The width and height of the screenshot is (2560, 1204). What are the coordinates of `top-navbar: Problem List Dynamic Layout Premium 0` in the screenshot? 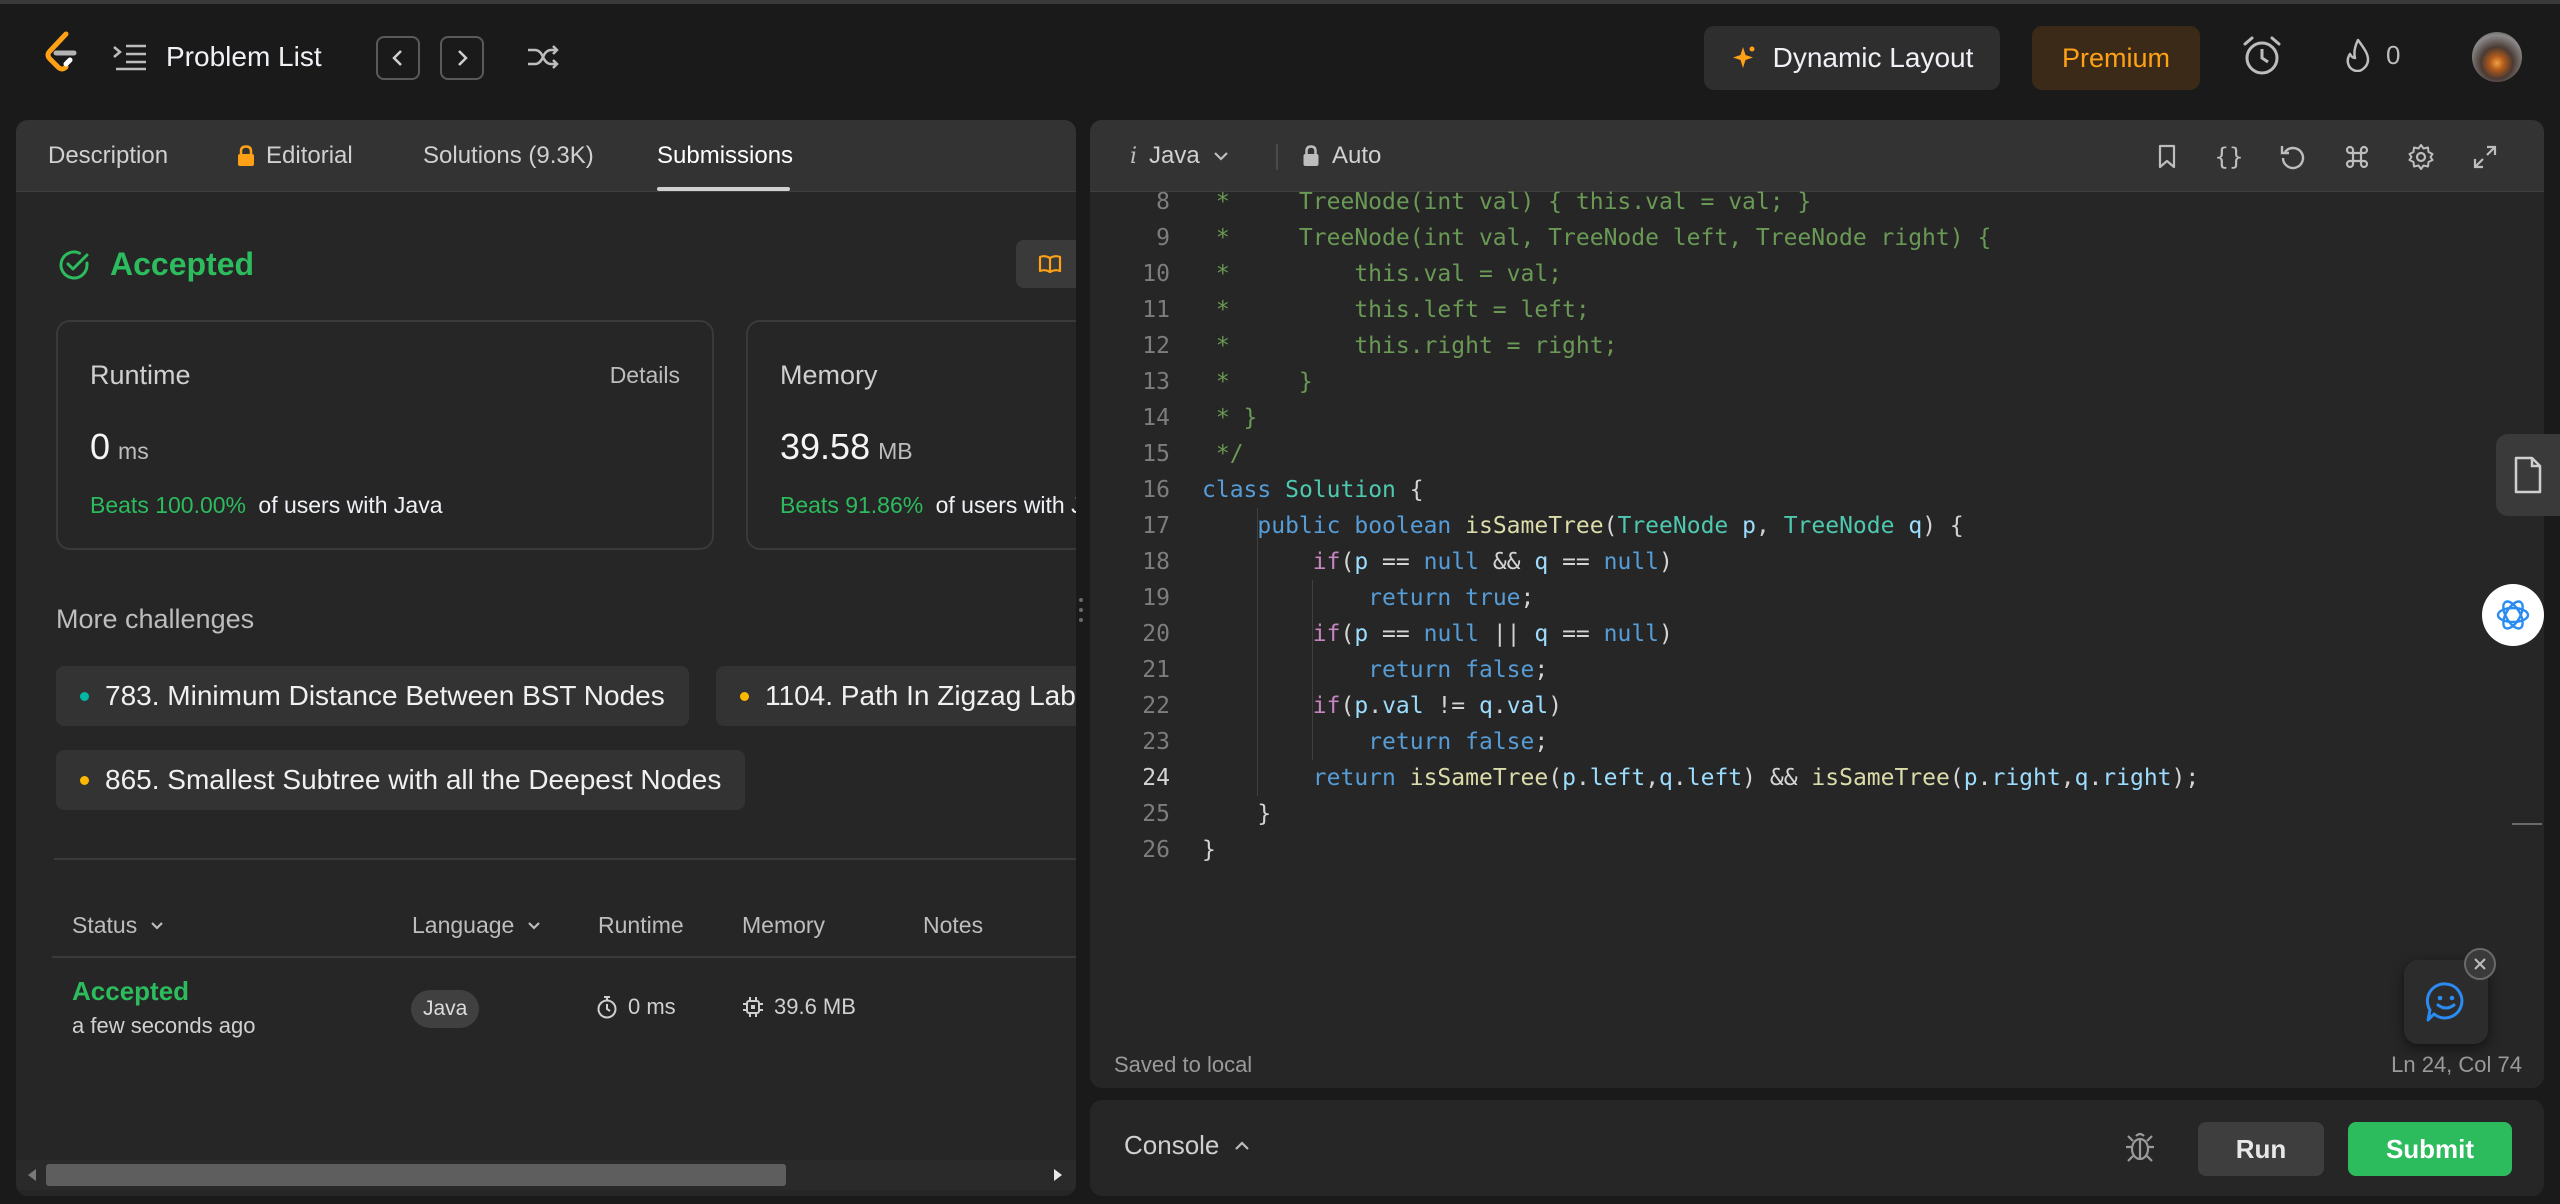 It's located at (1280, 54).